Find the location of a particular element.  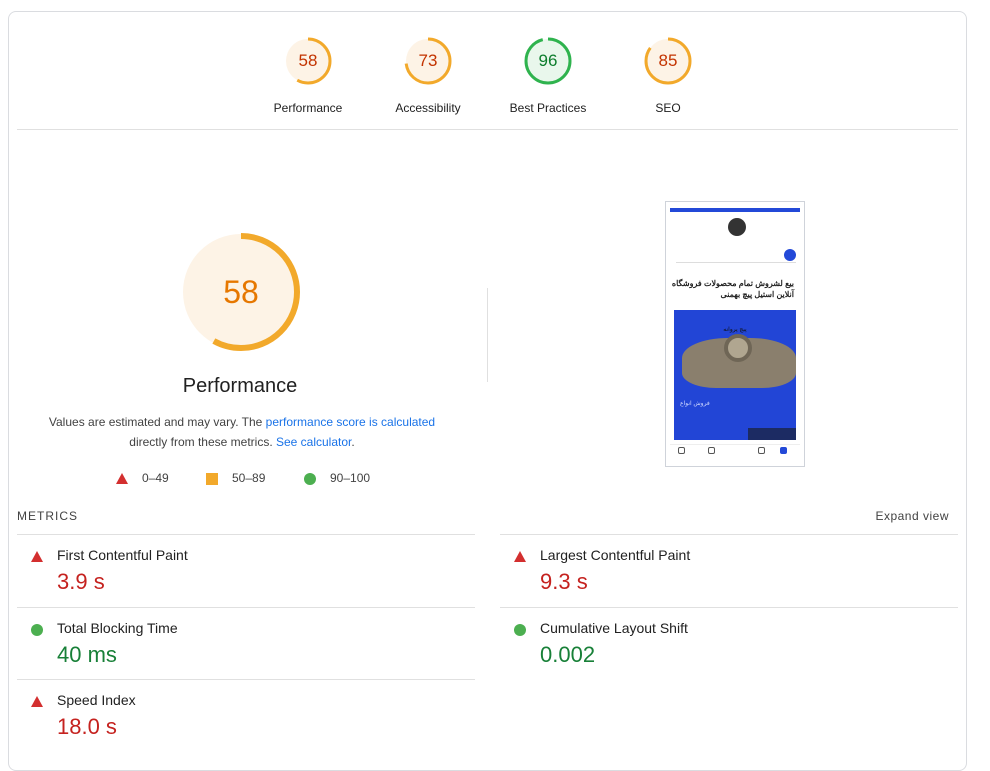

hero-sub: فروش انواع is located at coordinates (695, 404).